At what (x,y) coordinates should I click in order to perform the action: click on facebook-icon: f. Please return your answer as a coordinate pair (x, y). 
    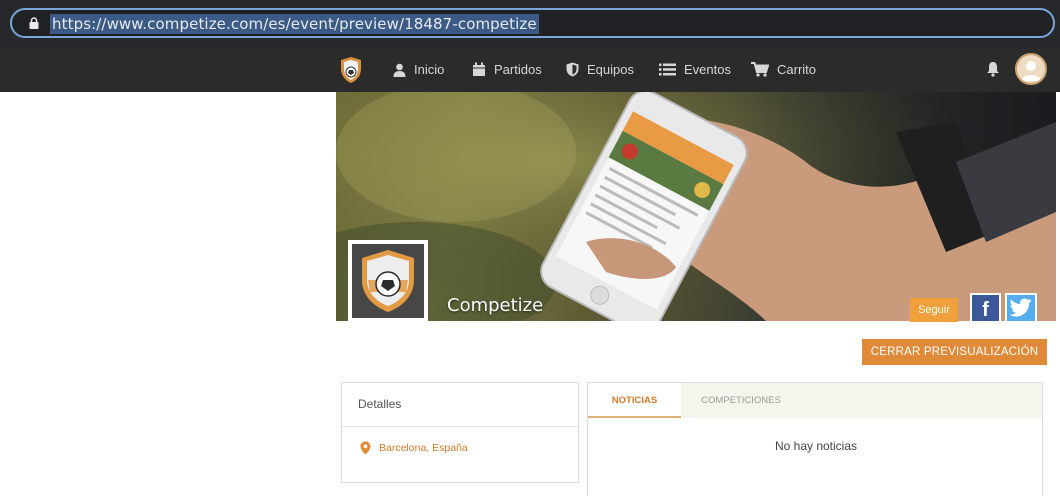
    Looking at the image, I should click on (985, 310).